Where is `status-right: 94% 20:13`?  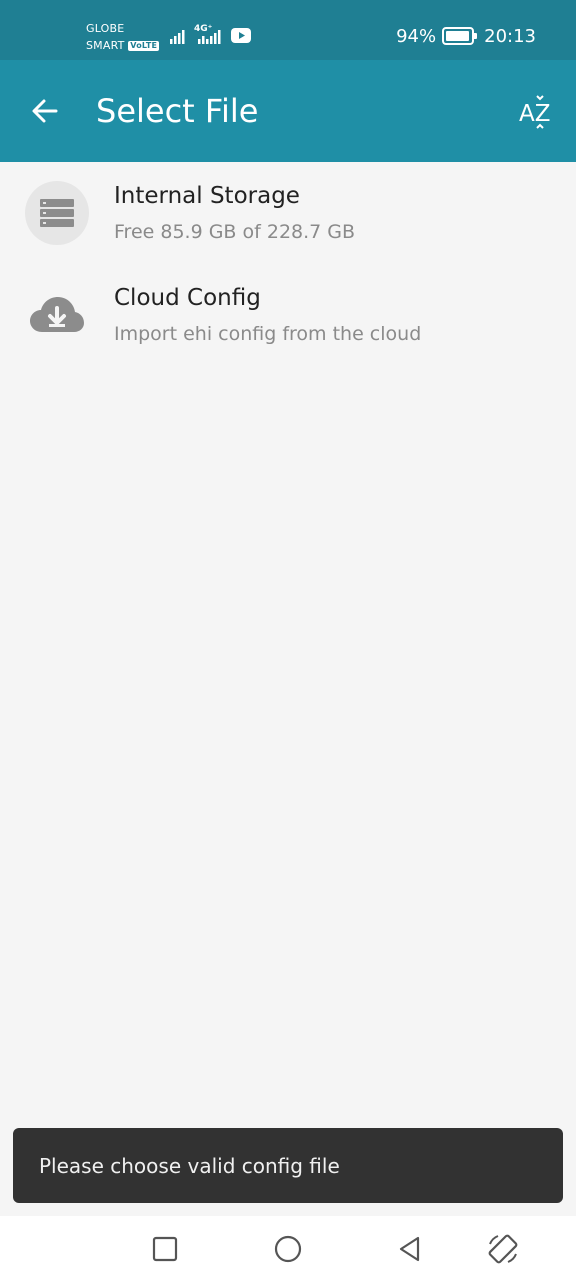 status-right: 94% 20:13 is located at coordinates (466, 36).